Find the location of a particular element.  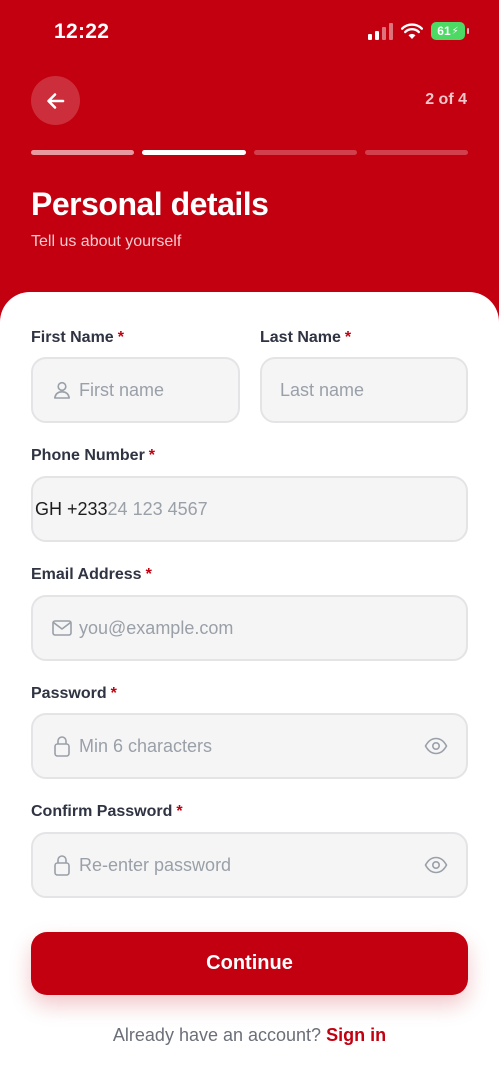

password-field: Min 6 characters is located at coordinates (249, 746).